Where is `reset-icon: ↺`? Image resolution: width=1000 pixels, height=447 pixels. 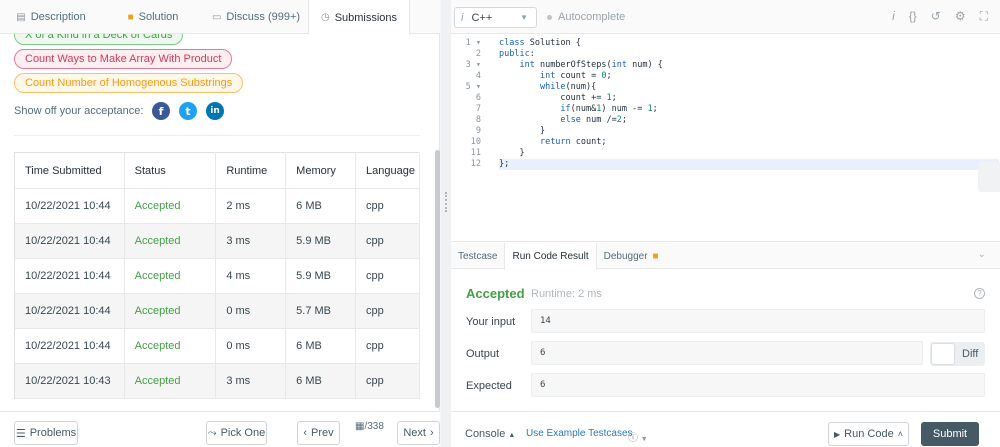 reset-icon: ↺ is located at coordinates (936, 16).